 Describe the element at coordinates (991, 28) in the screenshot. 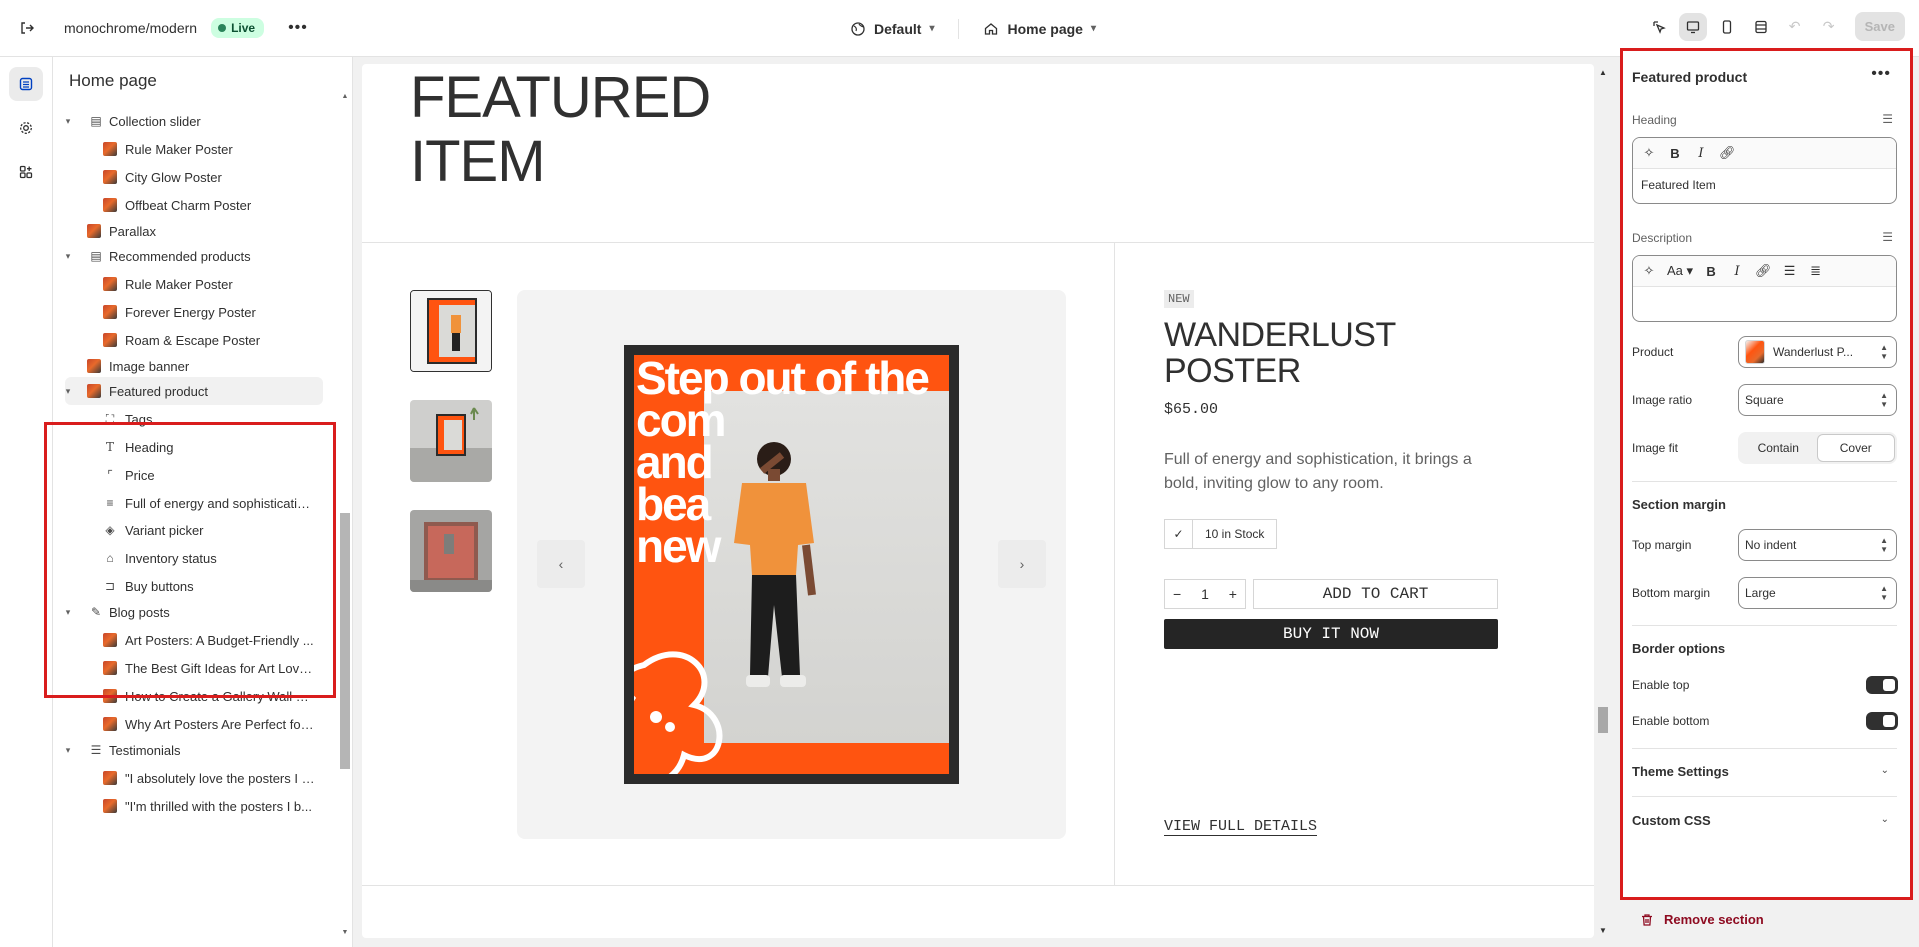

I see `home-icon` at that location.